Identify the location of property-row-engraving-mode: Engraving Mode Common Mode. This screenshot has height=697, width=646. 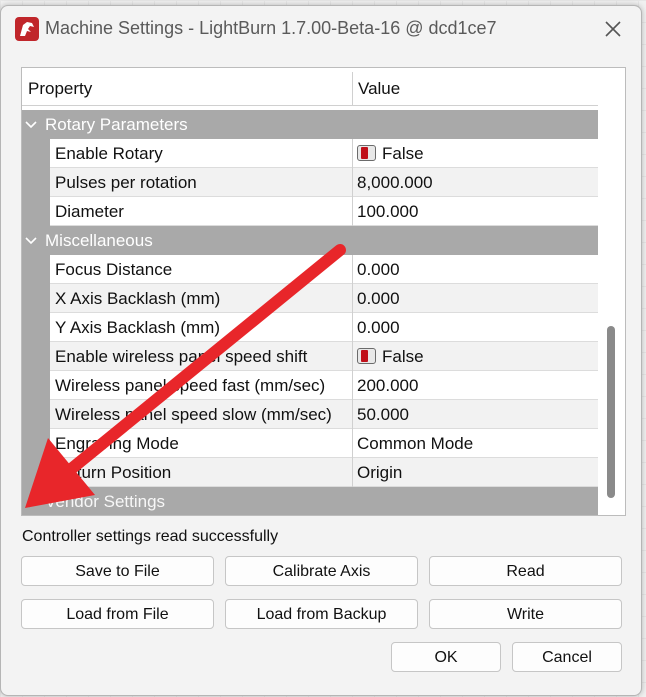
(310, 443).